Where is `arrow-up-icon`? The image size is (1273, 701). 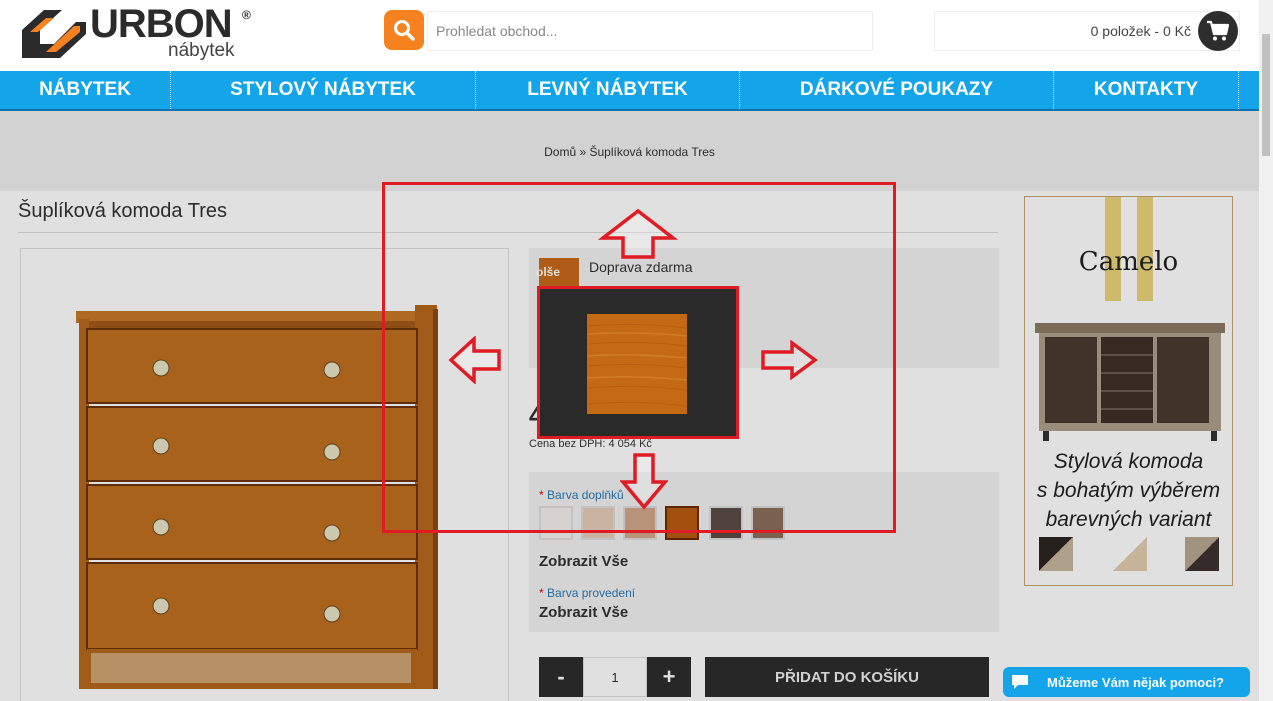
arrow-up-icon is located at coordinates (638, 233).